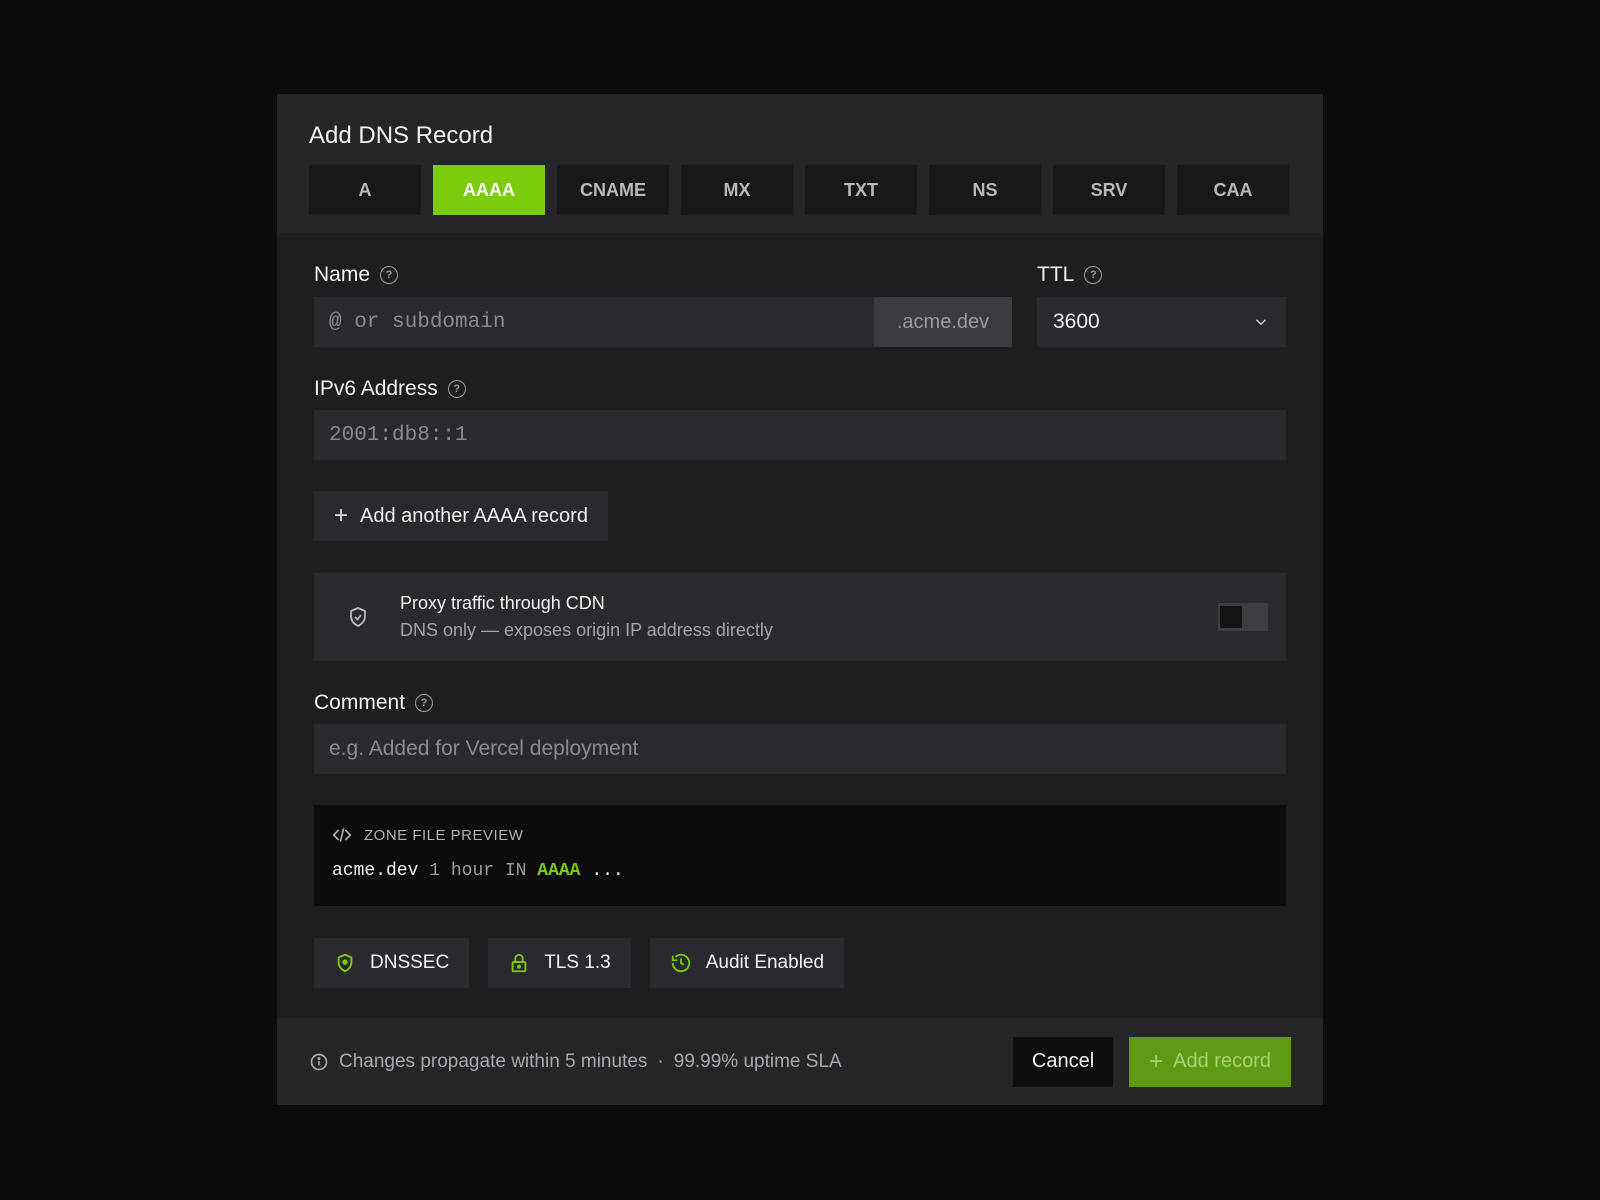  I want to click on security-badges: DNSSEC TLS 1.3 Audit Enabled, so click(800, 963).